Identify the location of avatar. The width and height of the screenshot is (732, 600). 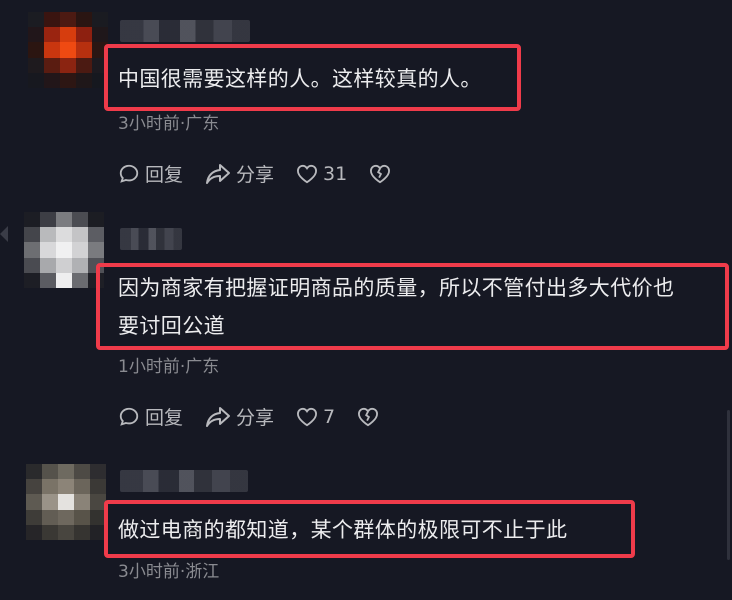
(66, 502).